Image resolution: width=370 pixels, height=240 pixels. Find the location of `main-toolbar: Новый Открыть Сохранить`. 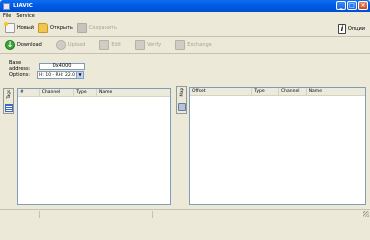

main-toolbar: Новый Открыть Сохранить is located at coordinates (185, 28).